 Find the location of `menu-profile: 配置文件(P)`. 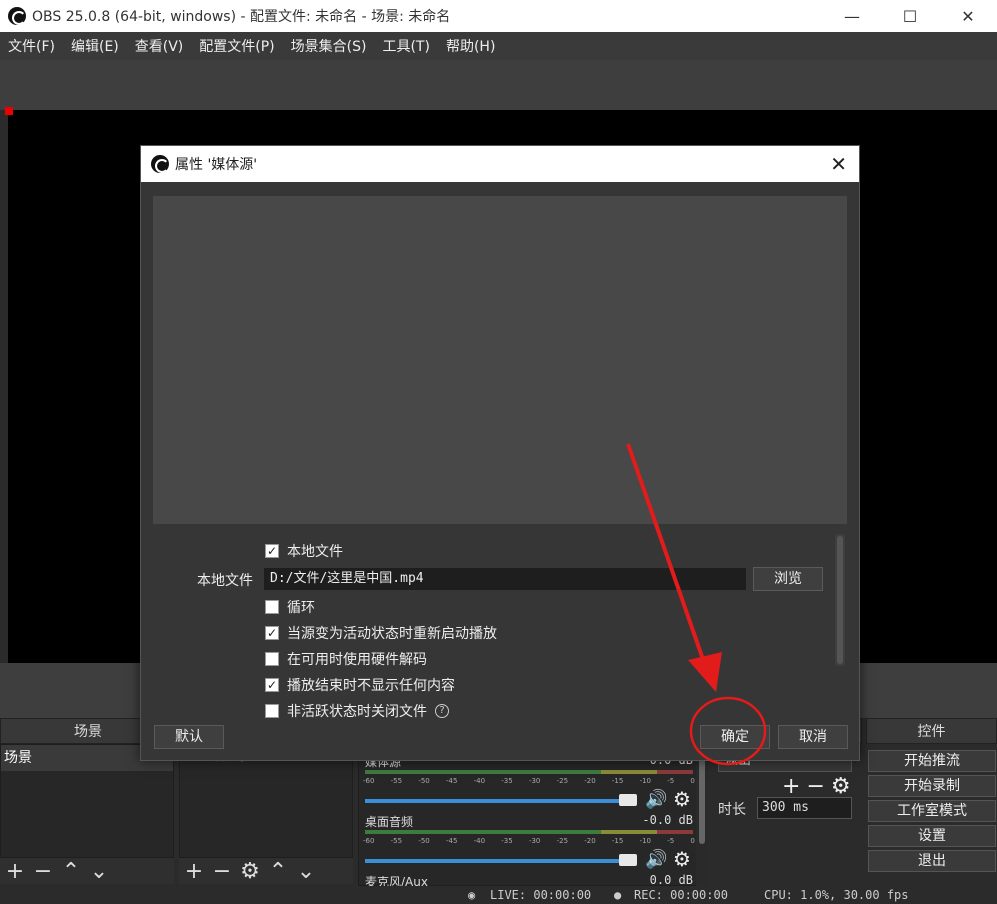

menu-profile: 配置文件(P) is located at coordinates (236, 46).